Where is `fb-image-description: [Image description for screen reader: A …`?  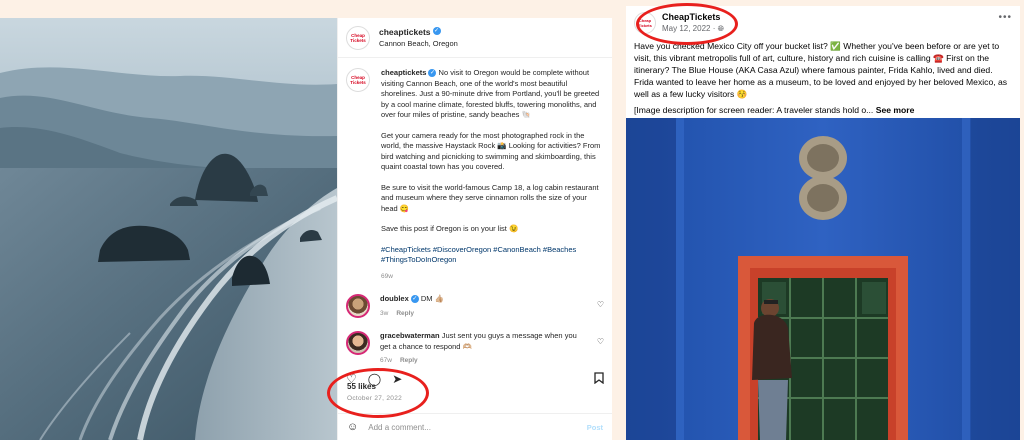
fb-image-description: [Image description for screen reader: A … is located at coordinates (754, 110).